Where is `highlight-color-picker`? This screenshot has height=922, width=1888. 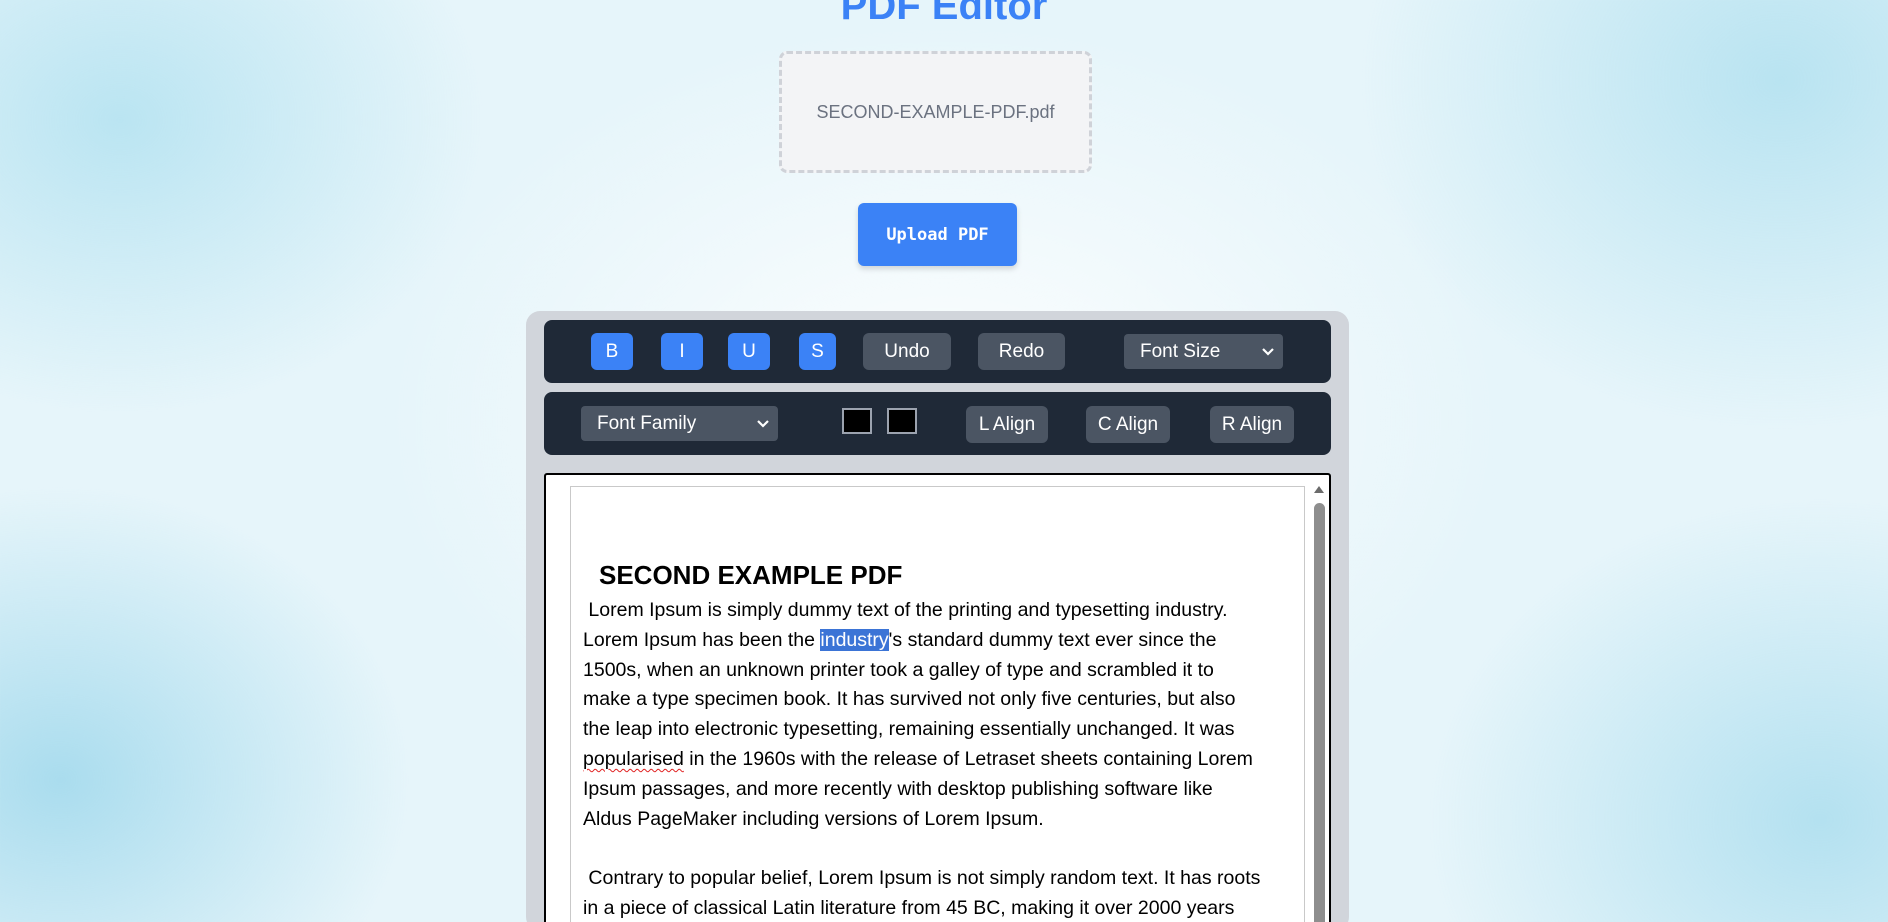 highlight-color-picker is located at coordinates (902, 421).